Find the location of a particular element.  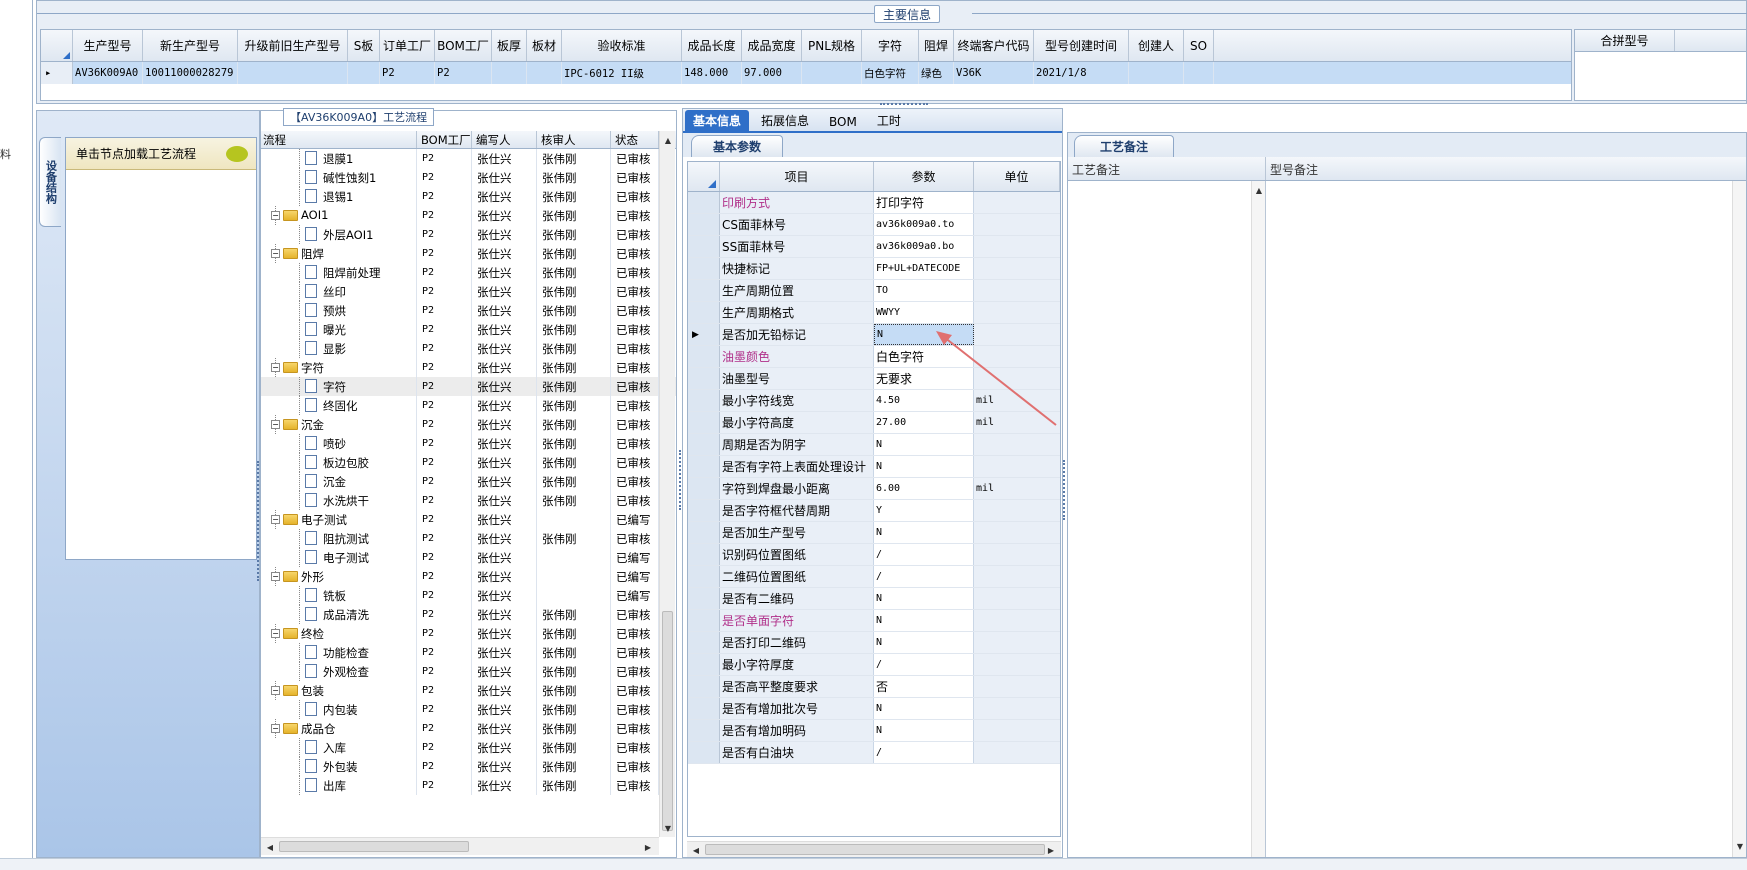

main-cell: AV36K009A0 is located at coordinates (108, 73).